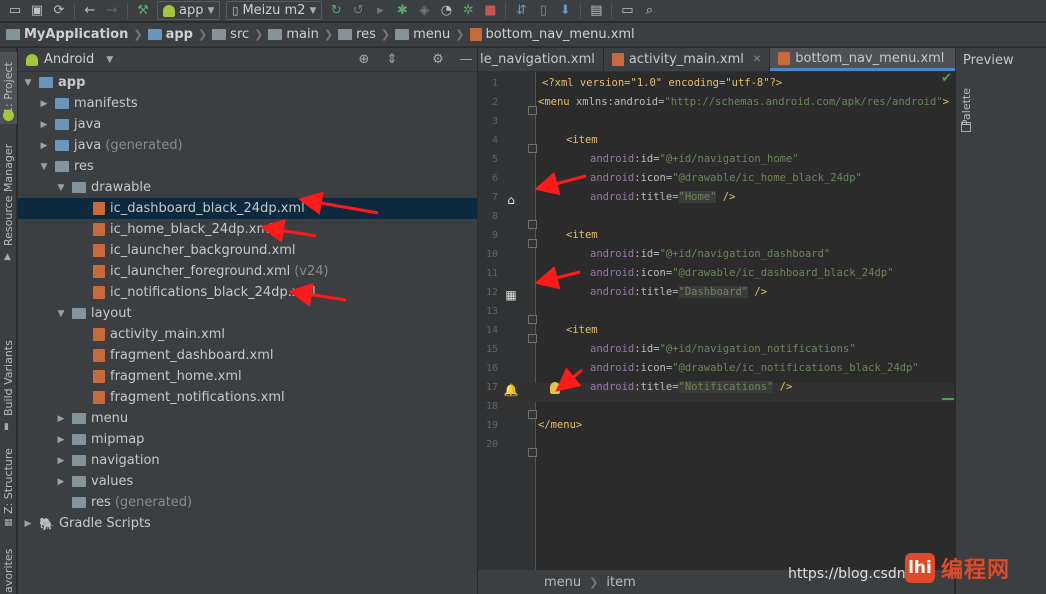 This screenshot has width=1046, height=594. What do you see at coordinates (380, 11) in the screenshot?
I see `run-icon: ▸` at bounding box center [380, 11].